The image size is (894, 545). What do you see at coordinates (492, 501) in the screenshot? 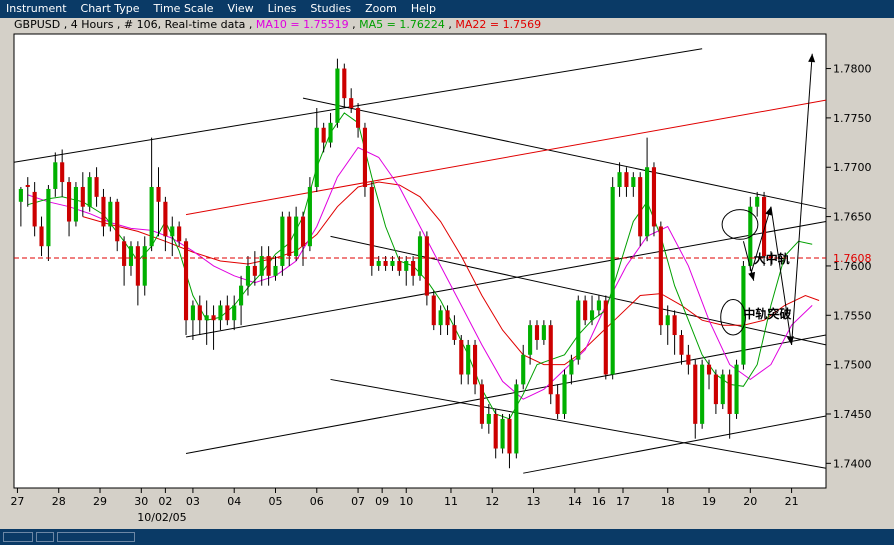
I see `x-tick-label: 12` at bounding box center [492, 501].